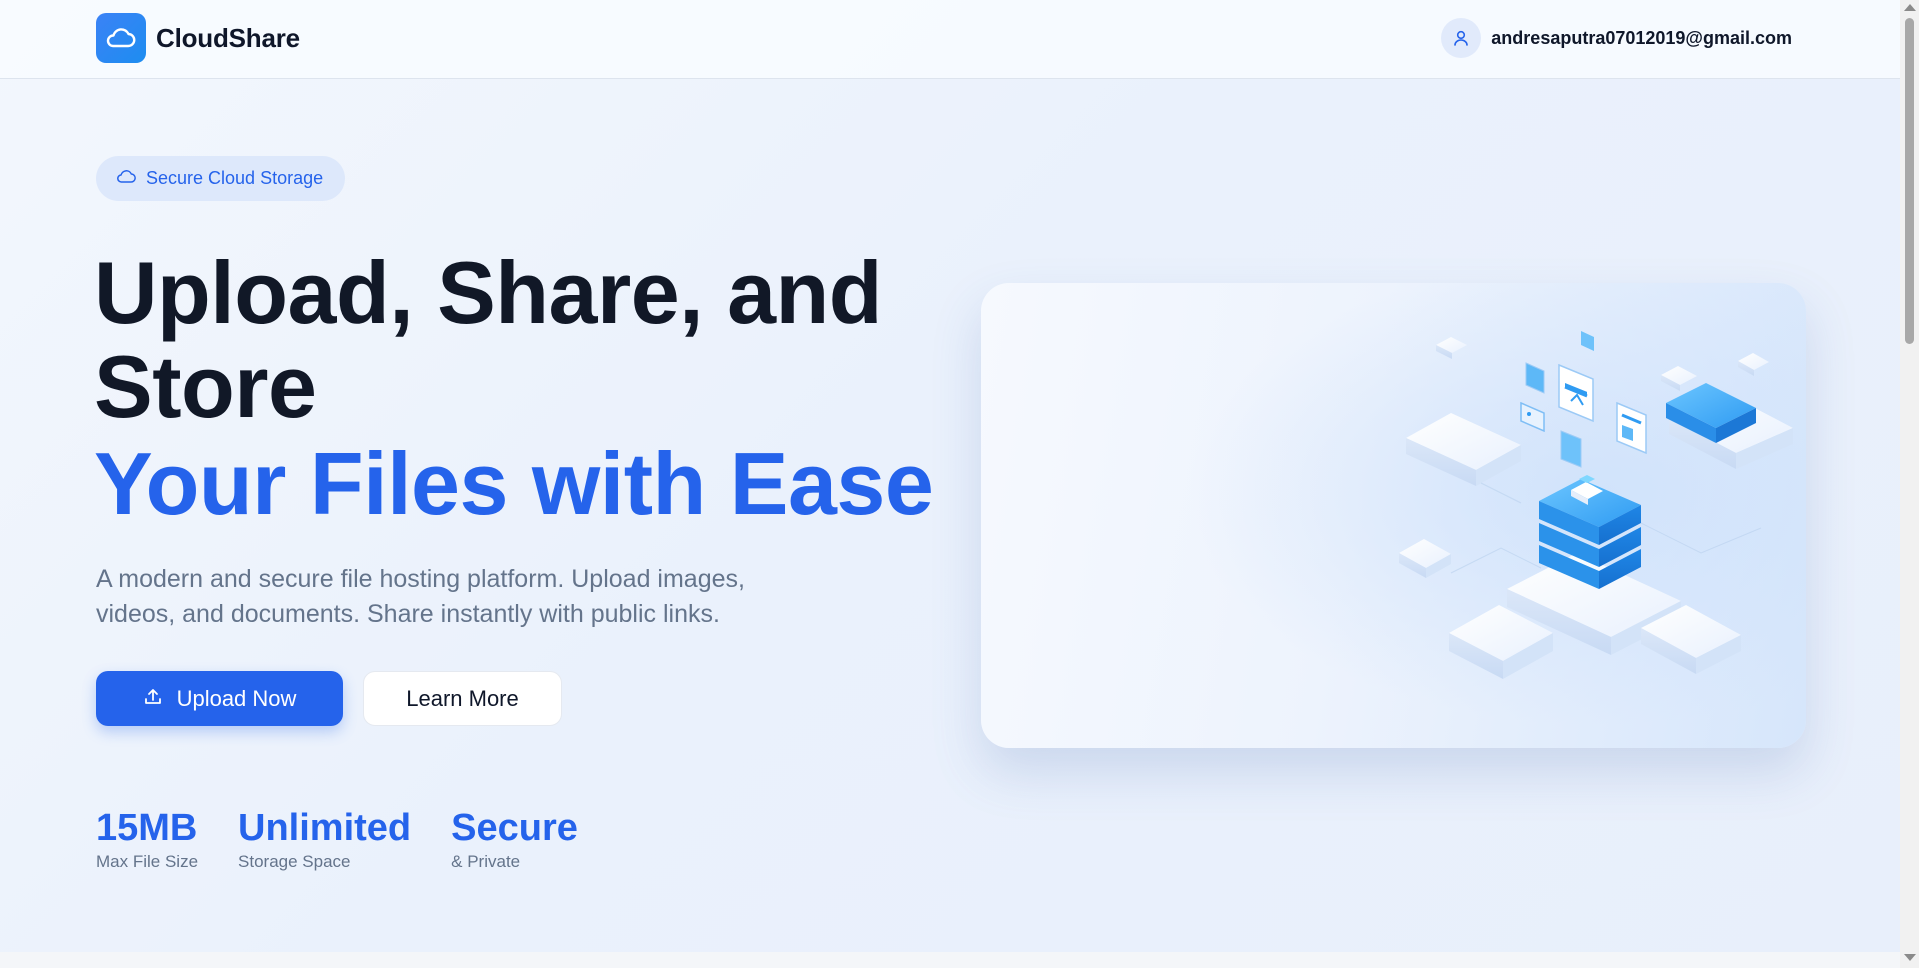 The image size is (1919, 968). Describe the element at coordinates (235, 178) in the screenshot. I see `badge-label: Secure Cloud Storage` at that location.